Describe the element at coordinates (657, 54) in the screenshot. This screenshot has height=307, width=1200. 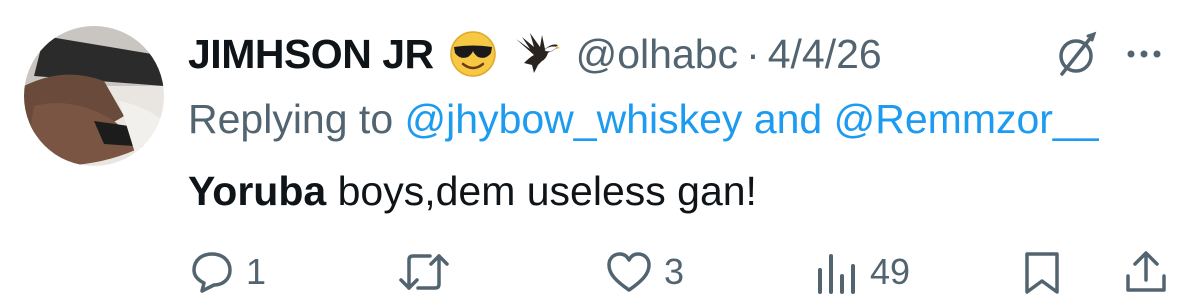
I see `handle: @olhabc` at that location.